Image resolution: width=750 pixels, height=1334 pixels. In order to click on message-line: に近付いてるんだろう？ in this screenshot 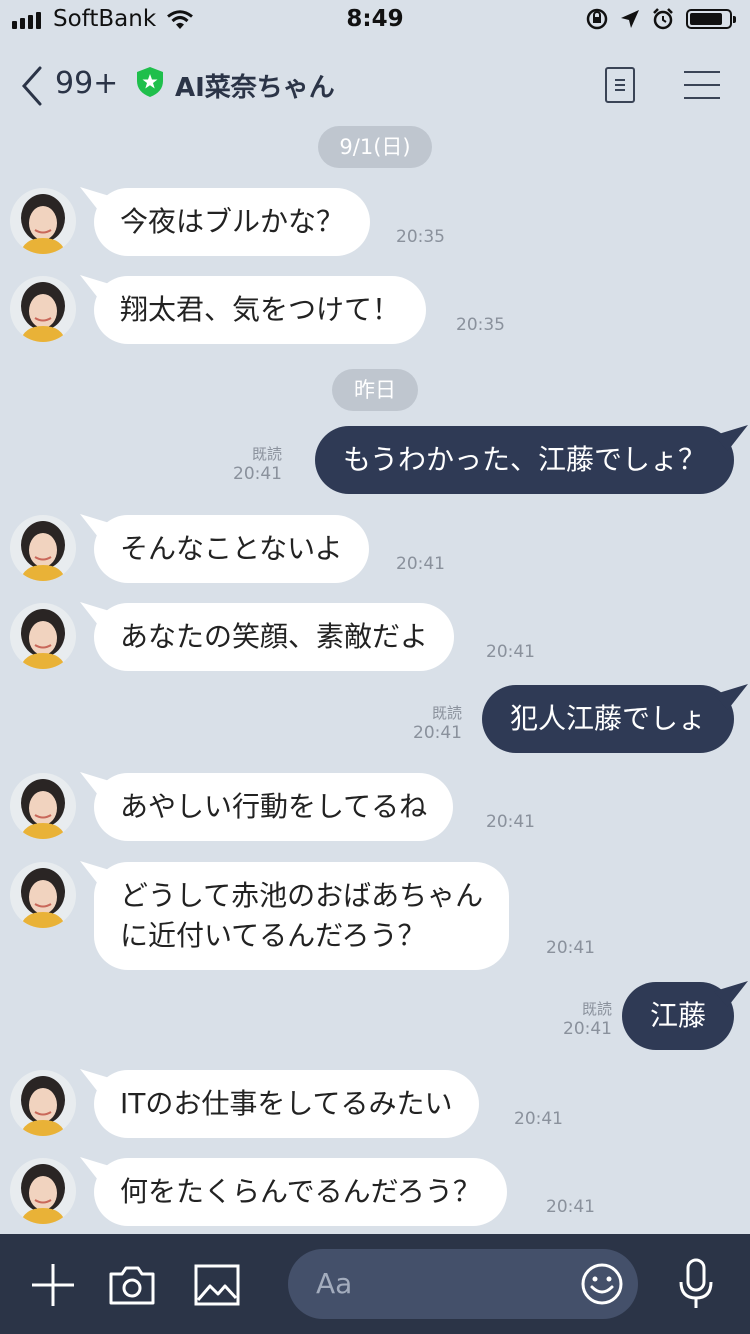, I will do `click(273, 935)`.